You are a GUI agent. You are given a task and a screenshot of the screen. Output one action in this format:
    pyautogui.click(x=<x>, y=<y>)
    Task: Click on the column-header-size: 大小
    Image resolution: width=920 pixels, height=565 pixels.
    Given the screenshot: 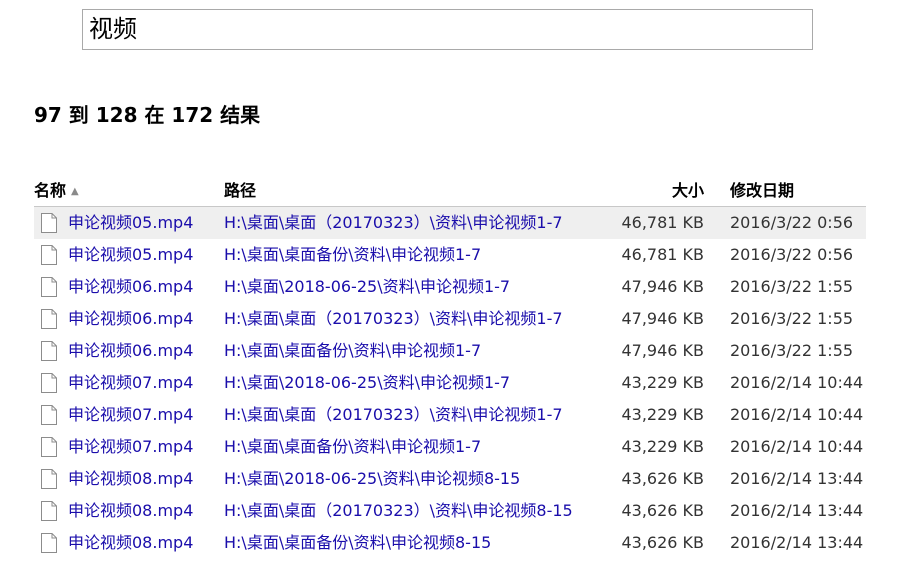 What is the action you would take?
    pyautogui.click(x=688, y=191)
    